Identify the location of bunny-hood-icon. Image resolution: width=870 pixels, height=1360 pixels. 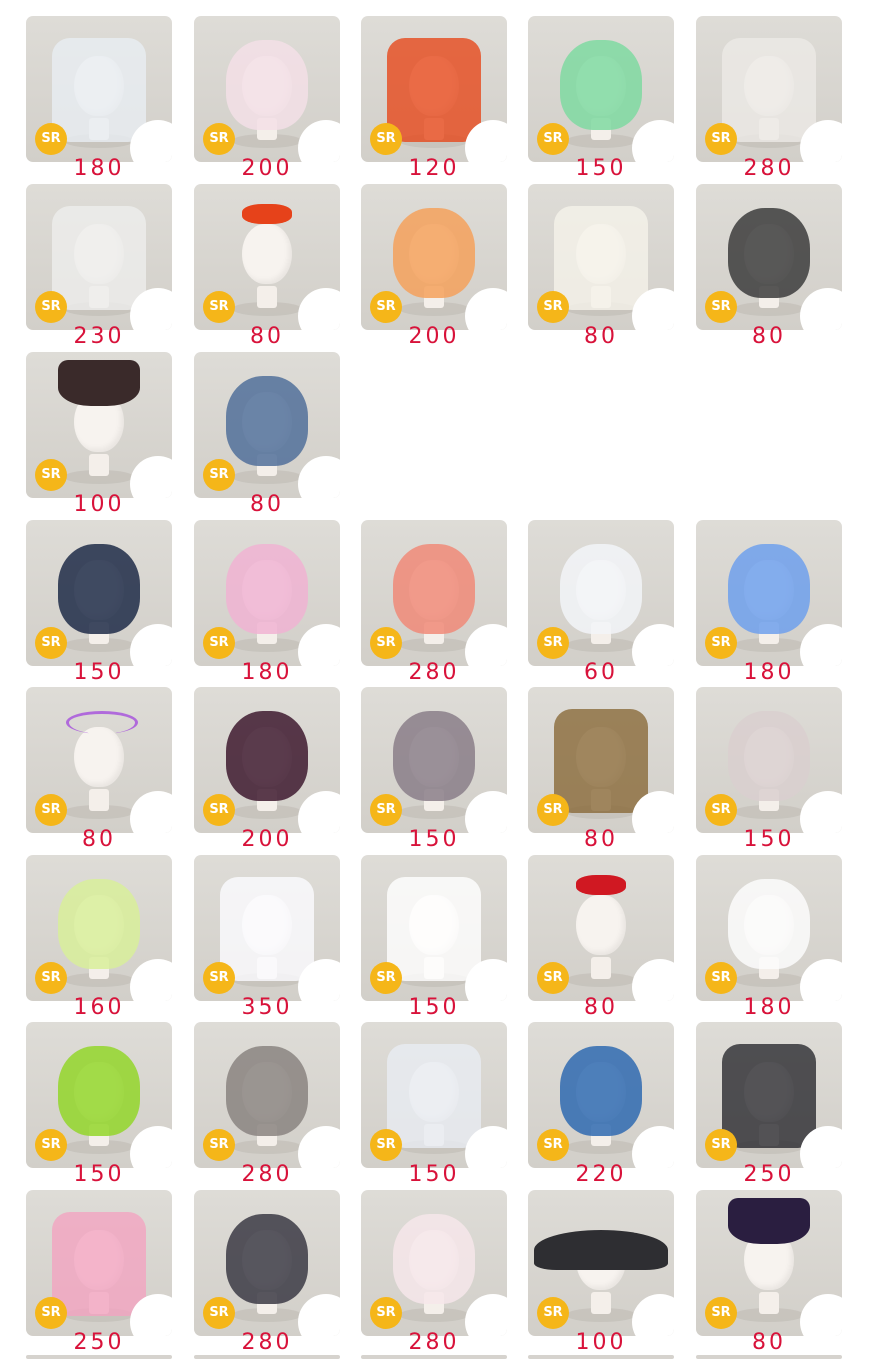
(267, 929).